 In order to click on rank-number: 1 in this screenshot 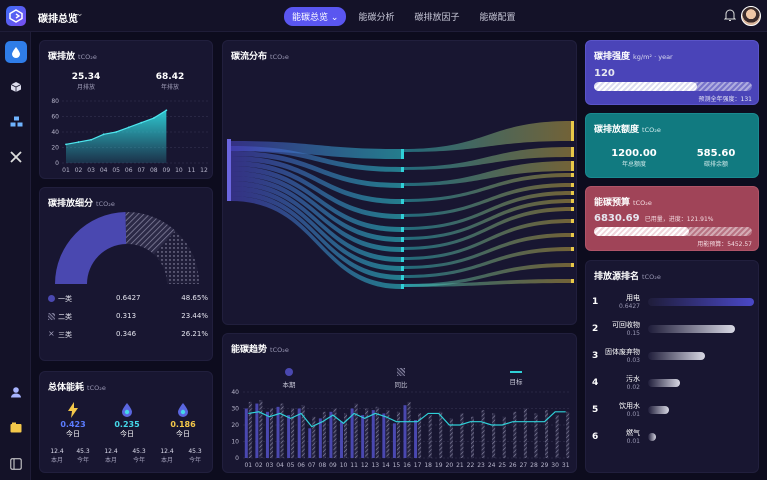, I will do `click(595, 302)`.